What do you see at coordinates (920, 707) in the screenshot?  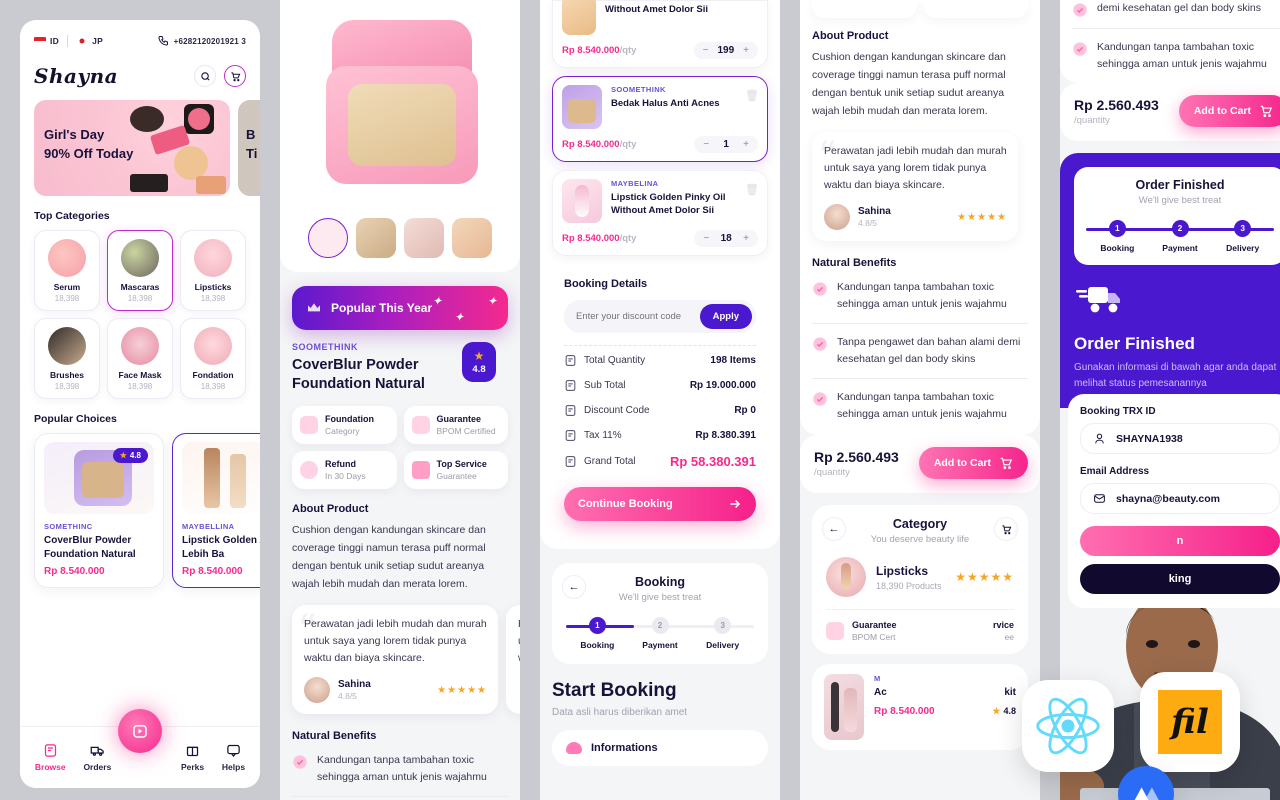 I see `category-product-card: M Ac kit Rp 8.540.000 ★ 4.8` at bounding box center [920, 707].